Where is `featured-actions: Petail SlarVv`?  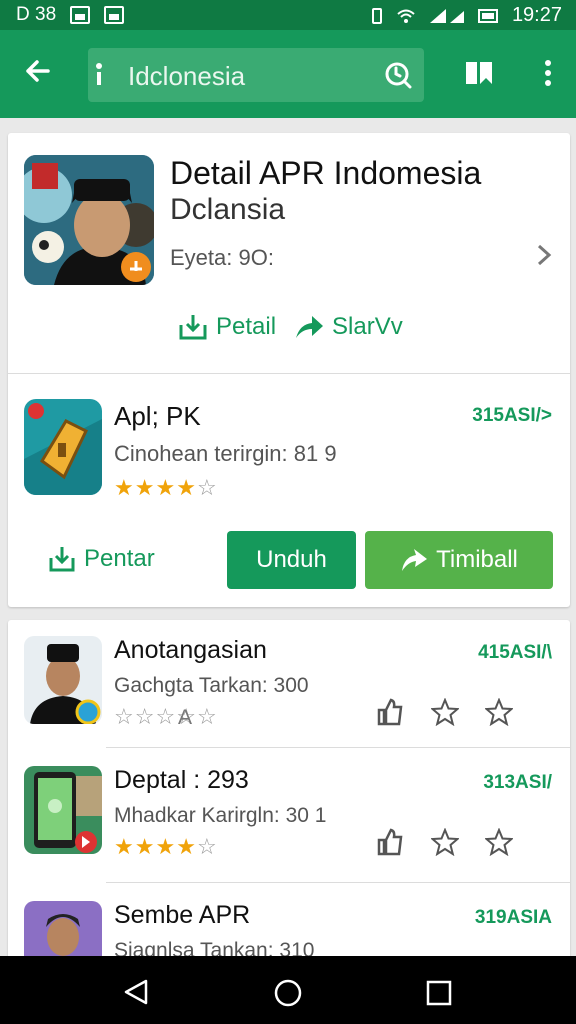 featured-actions: Petail SlarVv is located at coordinates (290, 327).